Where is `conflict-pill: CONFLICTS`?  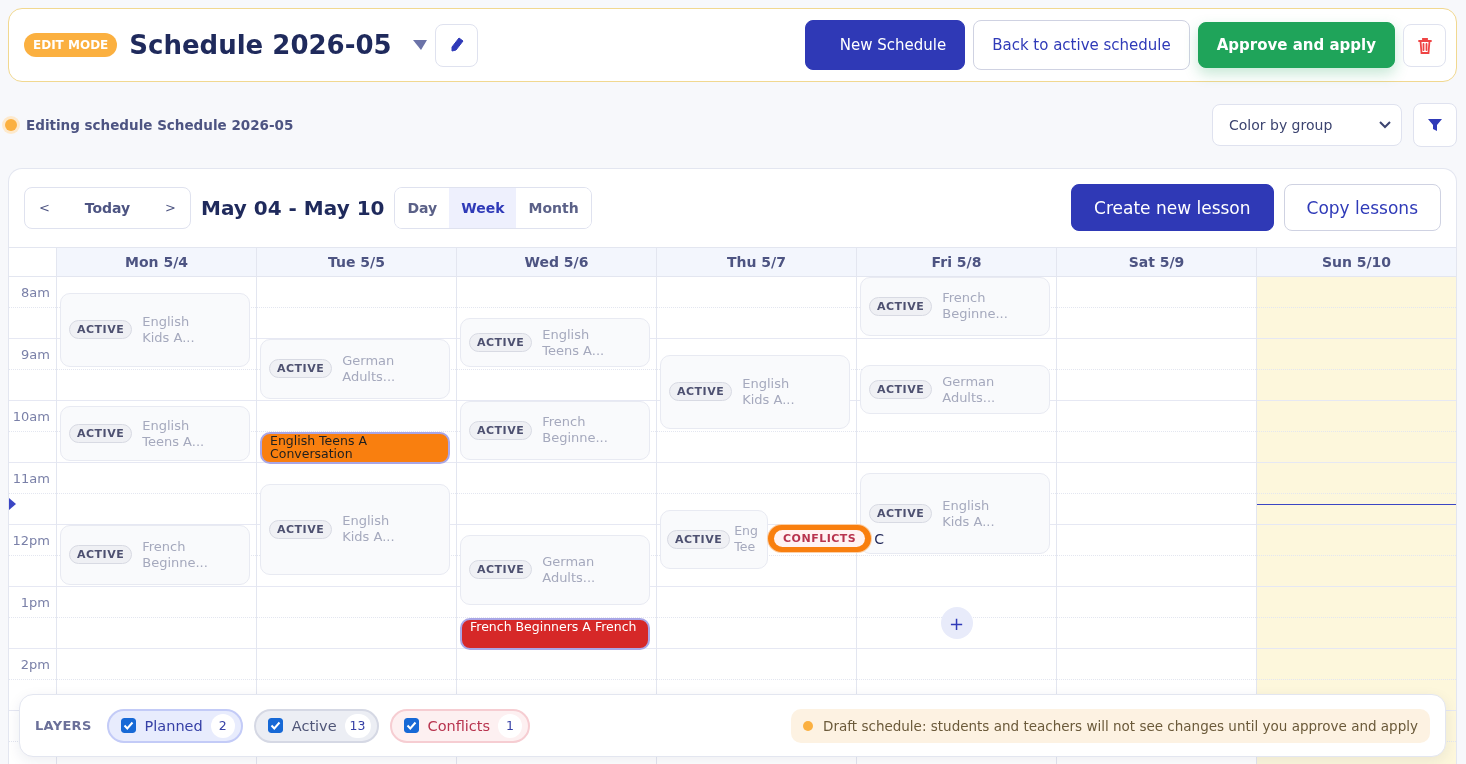
conflict-pill: CONFLICTS is located at coordinates (820, 539).